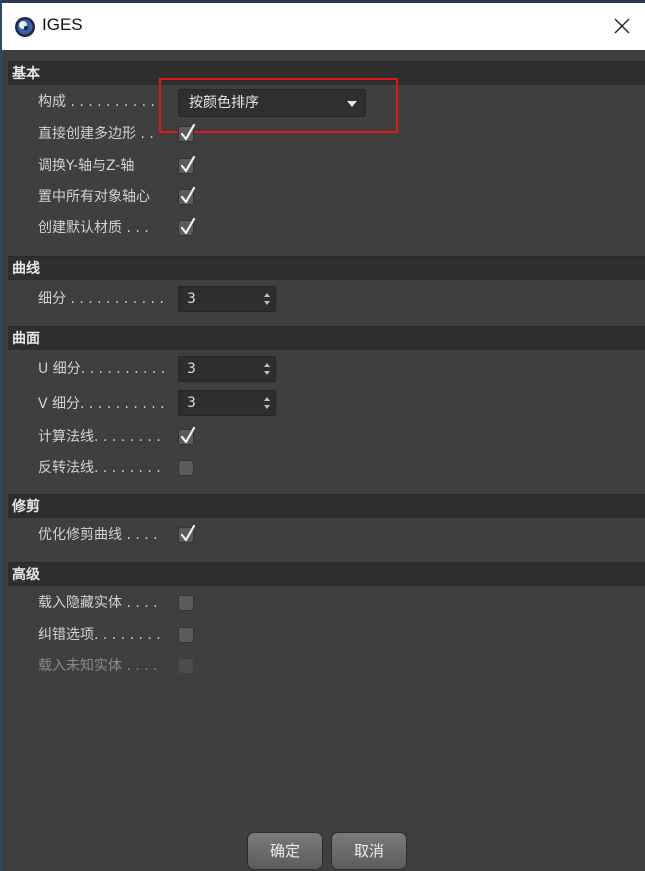 The height and width of the screenshot is (871, 645). Describe the element at coordinates (96, 134) in the screenshot. I see `create-polygon-label: 直接创建多边形 . .` at that location.